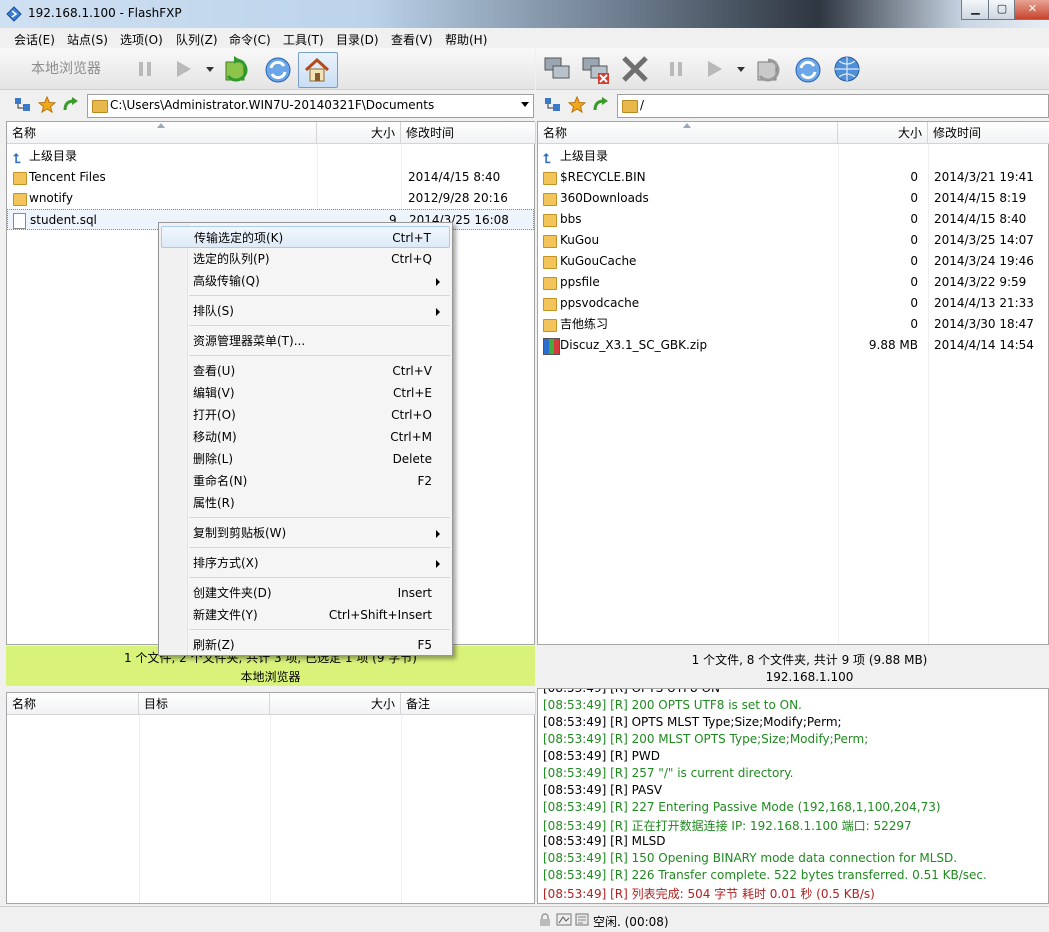 Image resolution: width=1049 pixels, height=932 pixels. Describe the element at coordinates (524, 14) in the screenshot. I see `title-bar: 192.168.1.100 - FlashFXP ▁ ▢ ✕` at that location.